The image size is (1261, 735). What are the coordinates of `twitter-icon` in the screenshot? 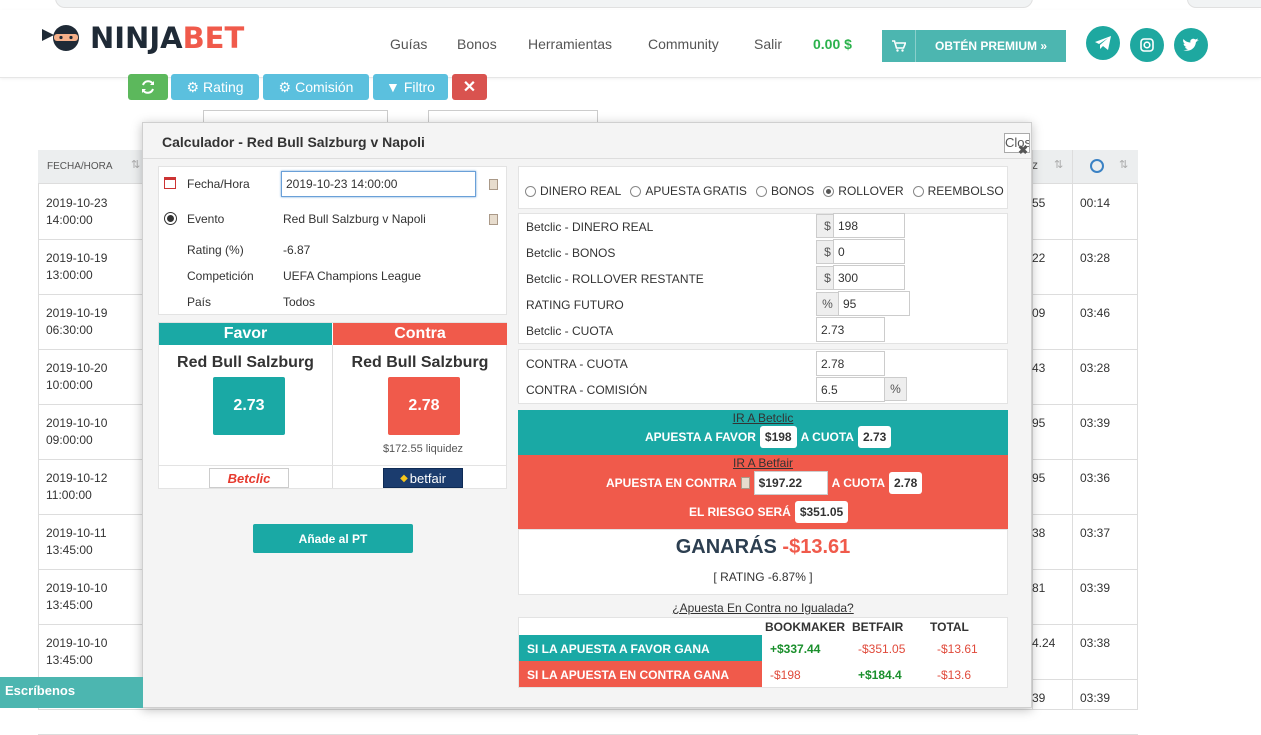 It's located at (1191, 45).